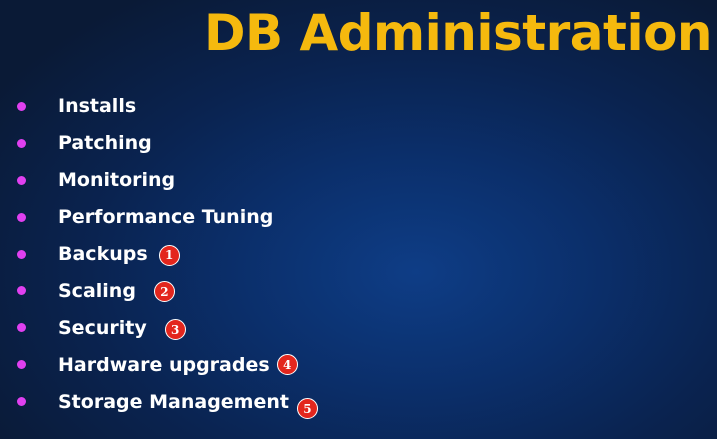 This screenshot has height=439, width=717. I want to click on list-item-performance-tuning: Performance Tuning, so click(159, 217).